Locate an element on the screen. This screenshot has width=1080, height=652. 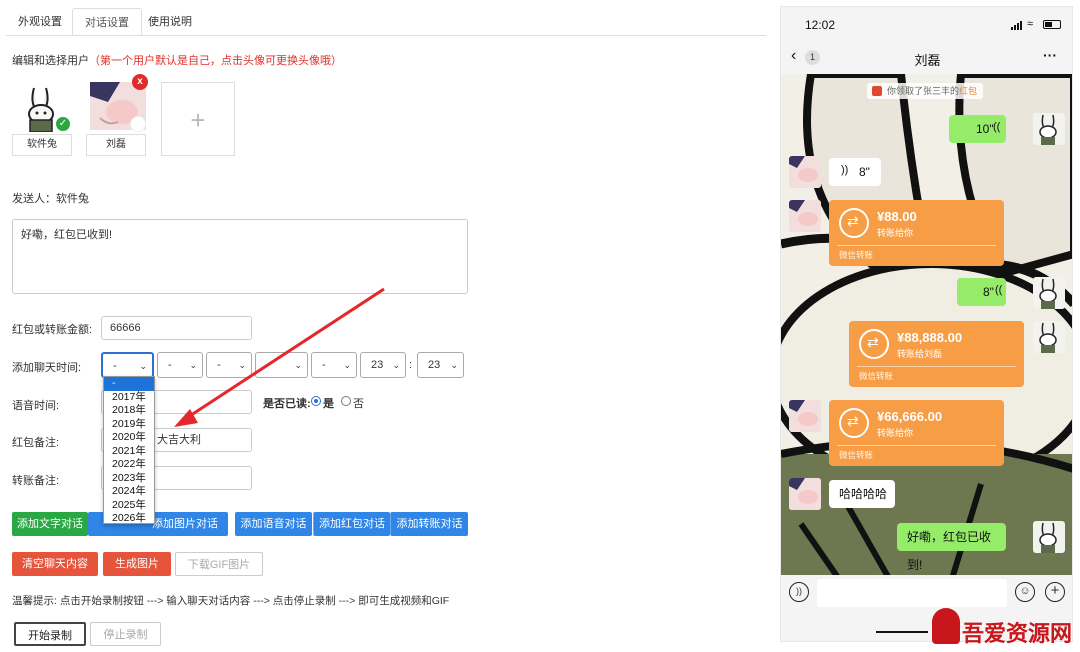
dropdown-option: 2023年 is located at coordinates (129, 479).